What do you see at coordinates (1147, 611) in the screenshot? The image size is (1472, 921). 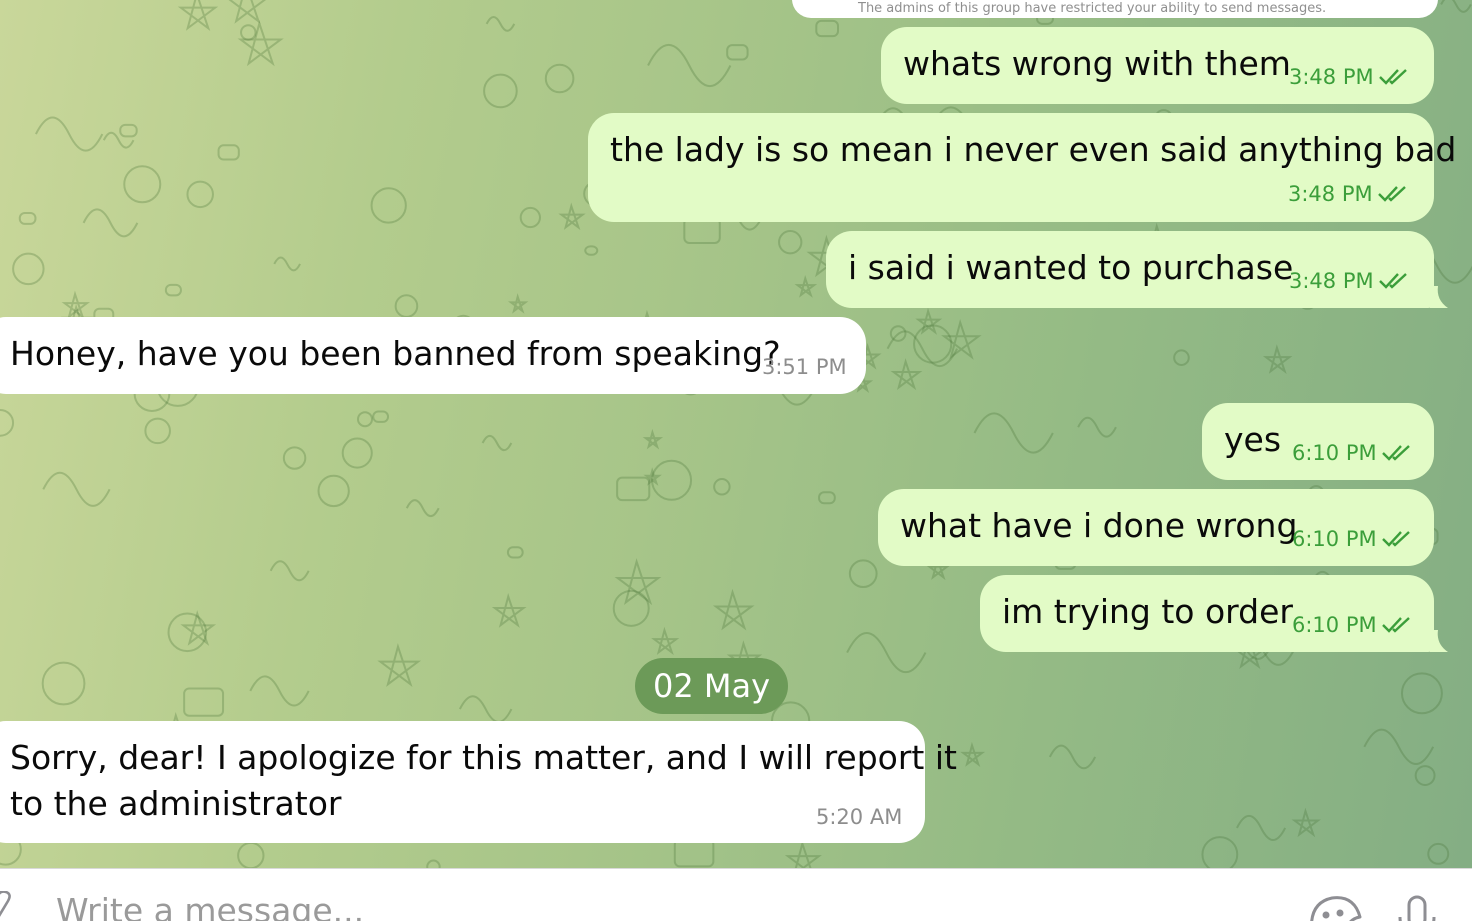 I see `message-text: im trying to order` at bounding box center [1147, 611].